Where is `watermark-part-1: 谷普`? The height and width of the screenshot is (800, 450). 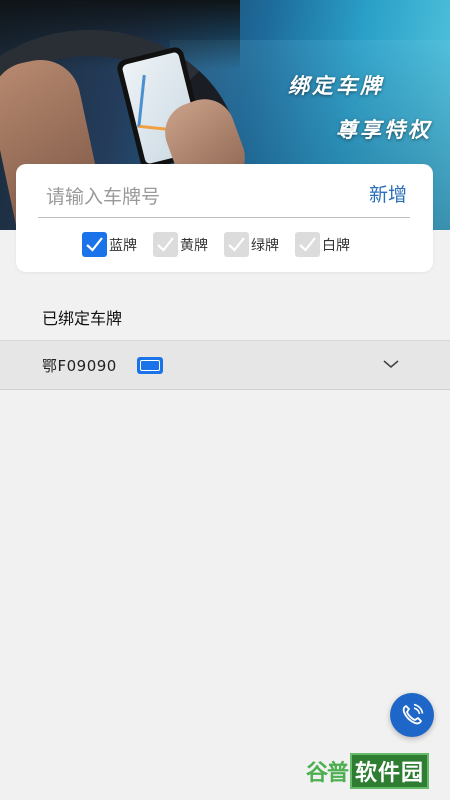
watermark-part-1: 谷普 is located at coordinates (327, 773).